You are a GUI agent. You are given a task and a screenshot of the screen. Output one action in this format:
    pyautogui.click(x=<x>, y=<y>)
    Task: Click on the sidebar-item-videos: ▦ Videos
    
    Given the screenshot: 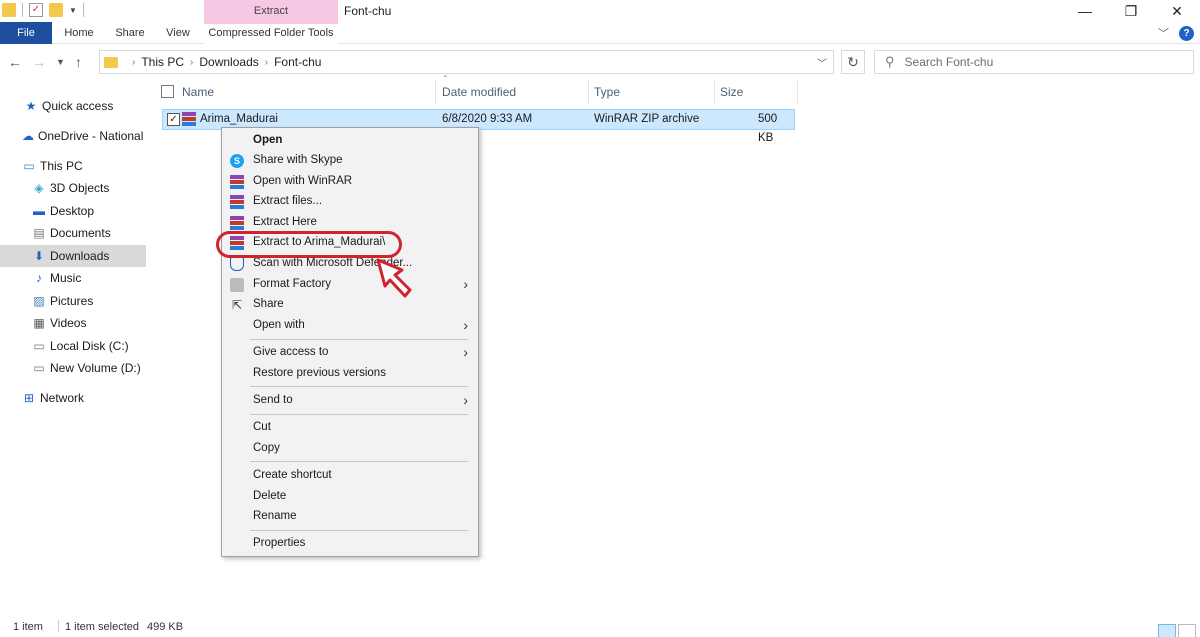 What is the action you would take?
    pyautogui.click(x=73, y=323)
    